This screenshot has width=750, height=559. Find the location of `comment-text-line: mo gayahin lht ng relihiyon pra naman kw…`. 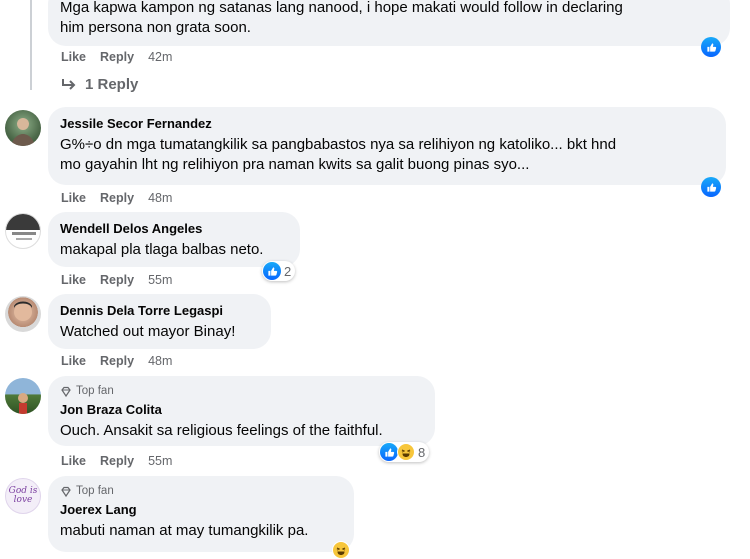

comment-text-line: mo gayahin lht ng relihiyon pra naman kw… is located at coordinates (295, 164).